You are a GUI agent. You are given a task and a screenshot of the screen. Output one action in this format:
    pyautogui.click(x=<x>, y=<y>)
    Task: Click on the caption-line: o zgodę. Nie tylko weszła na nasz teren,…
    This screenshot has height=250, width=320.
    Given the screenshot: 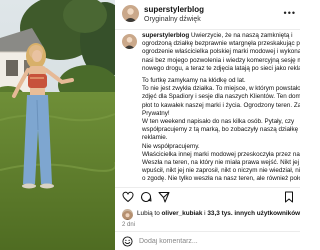 What is the action you would take?
    pyautogui.click(x=221, y=179)
    